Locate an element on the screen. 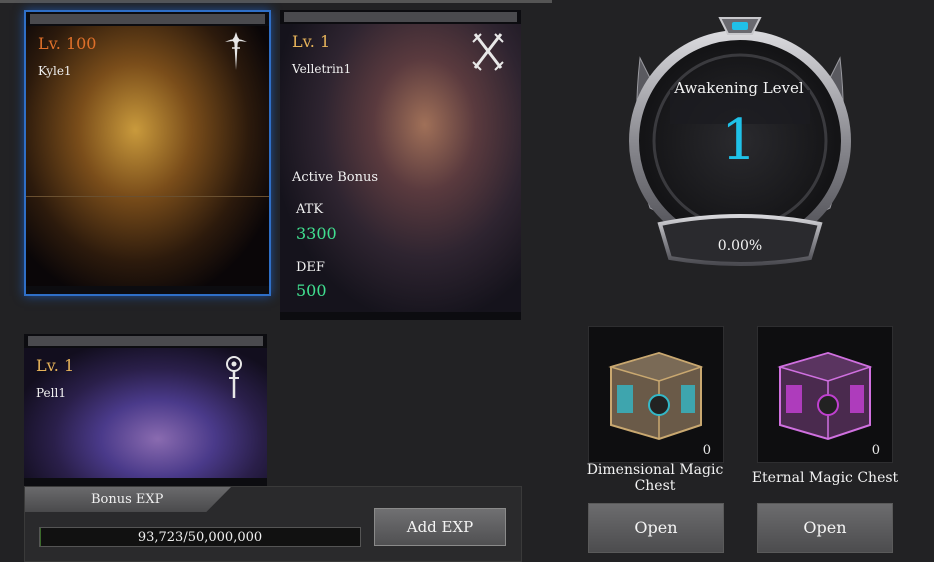 This screenshot has width=934, height=562. bonus-exp-label: Bonus EXP is located at coordinates (127, 499).